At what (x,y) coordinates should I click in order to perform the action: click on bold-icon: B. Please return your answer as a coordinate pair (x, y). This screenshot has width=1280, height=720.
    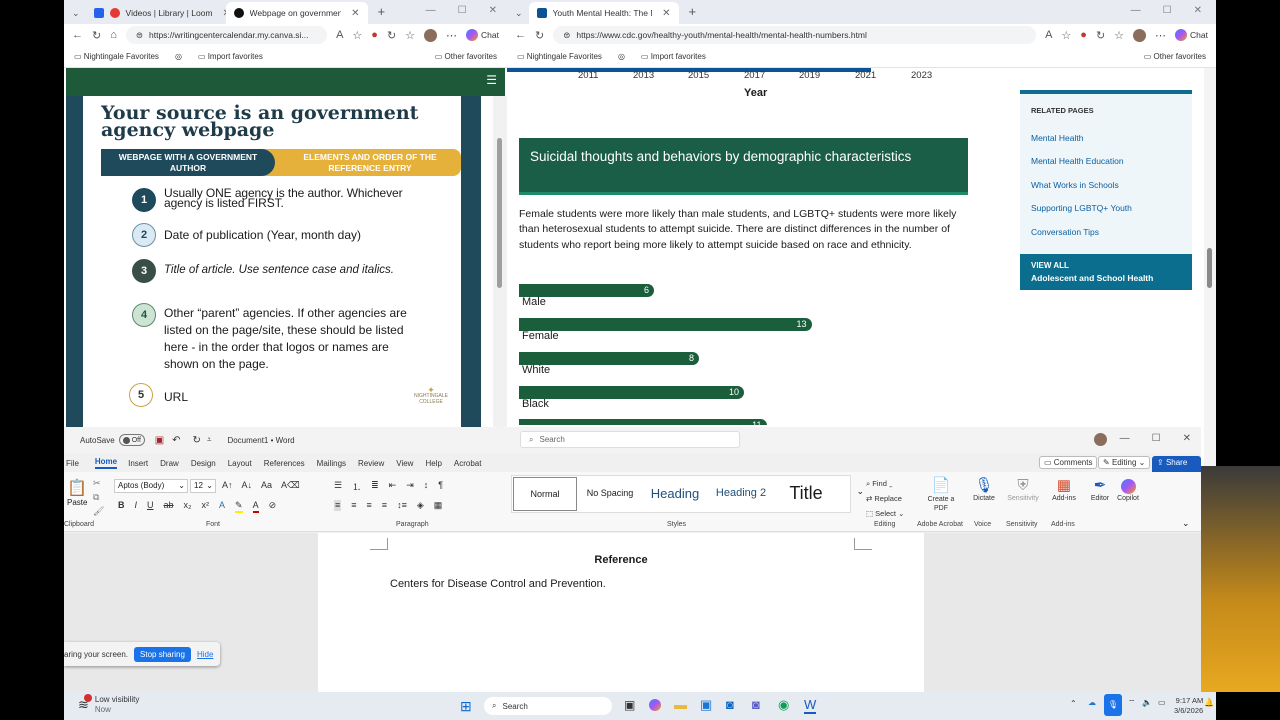
    Looking at the image, I should click on (121, 506).